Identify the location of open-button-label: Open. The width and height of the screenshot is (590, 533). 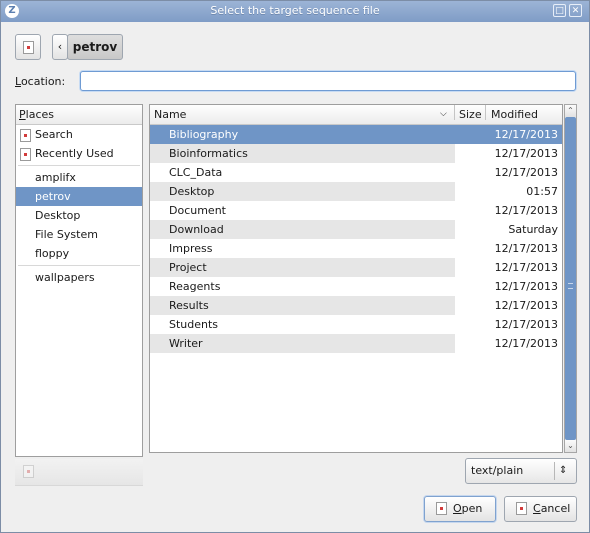
(467, 509).